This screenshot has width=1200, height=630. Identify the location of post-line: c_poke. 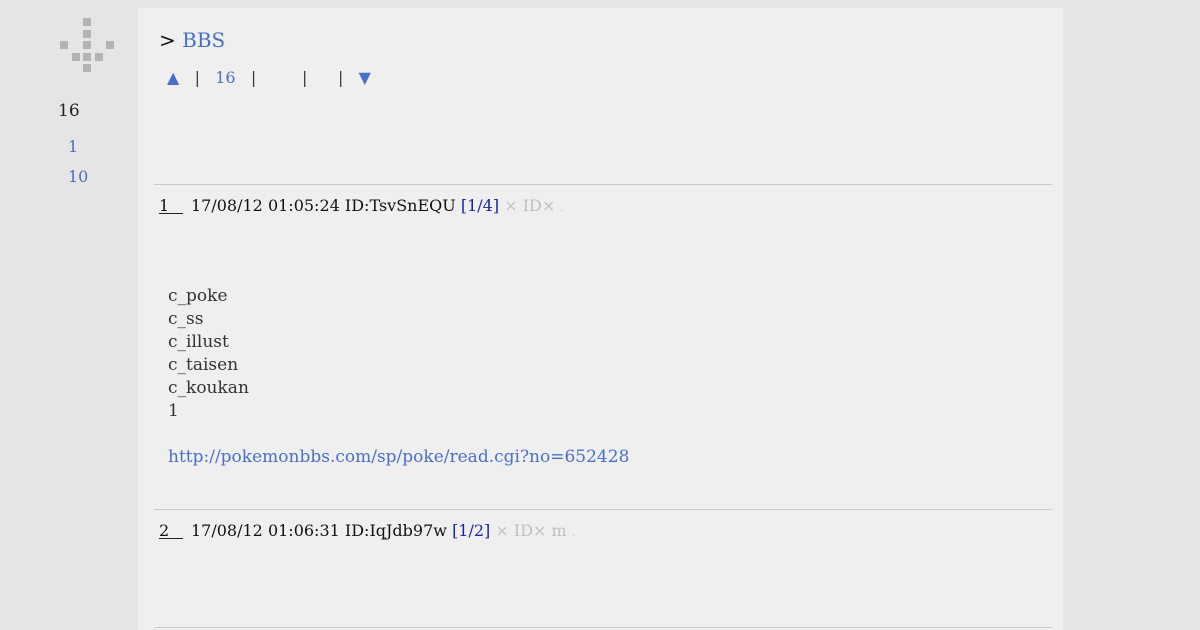
(198, 296).